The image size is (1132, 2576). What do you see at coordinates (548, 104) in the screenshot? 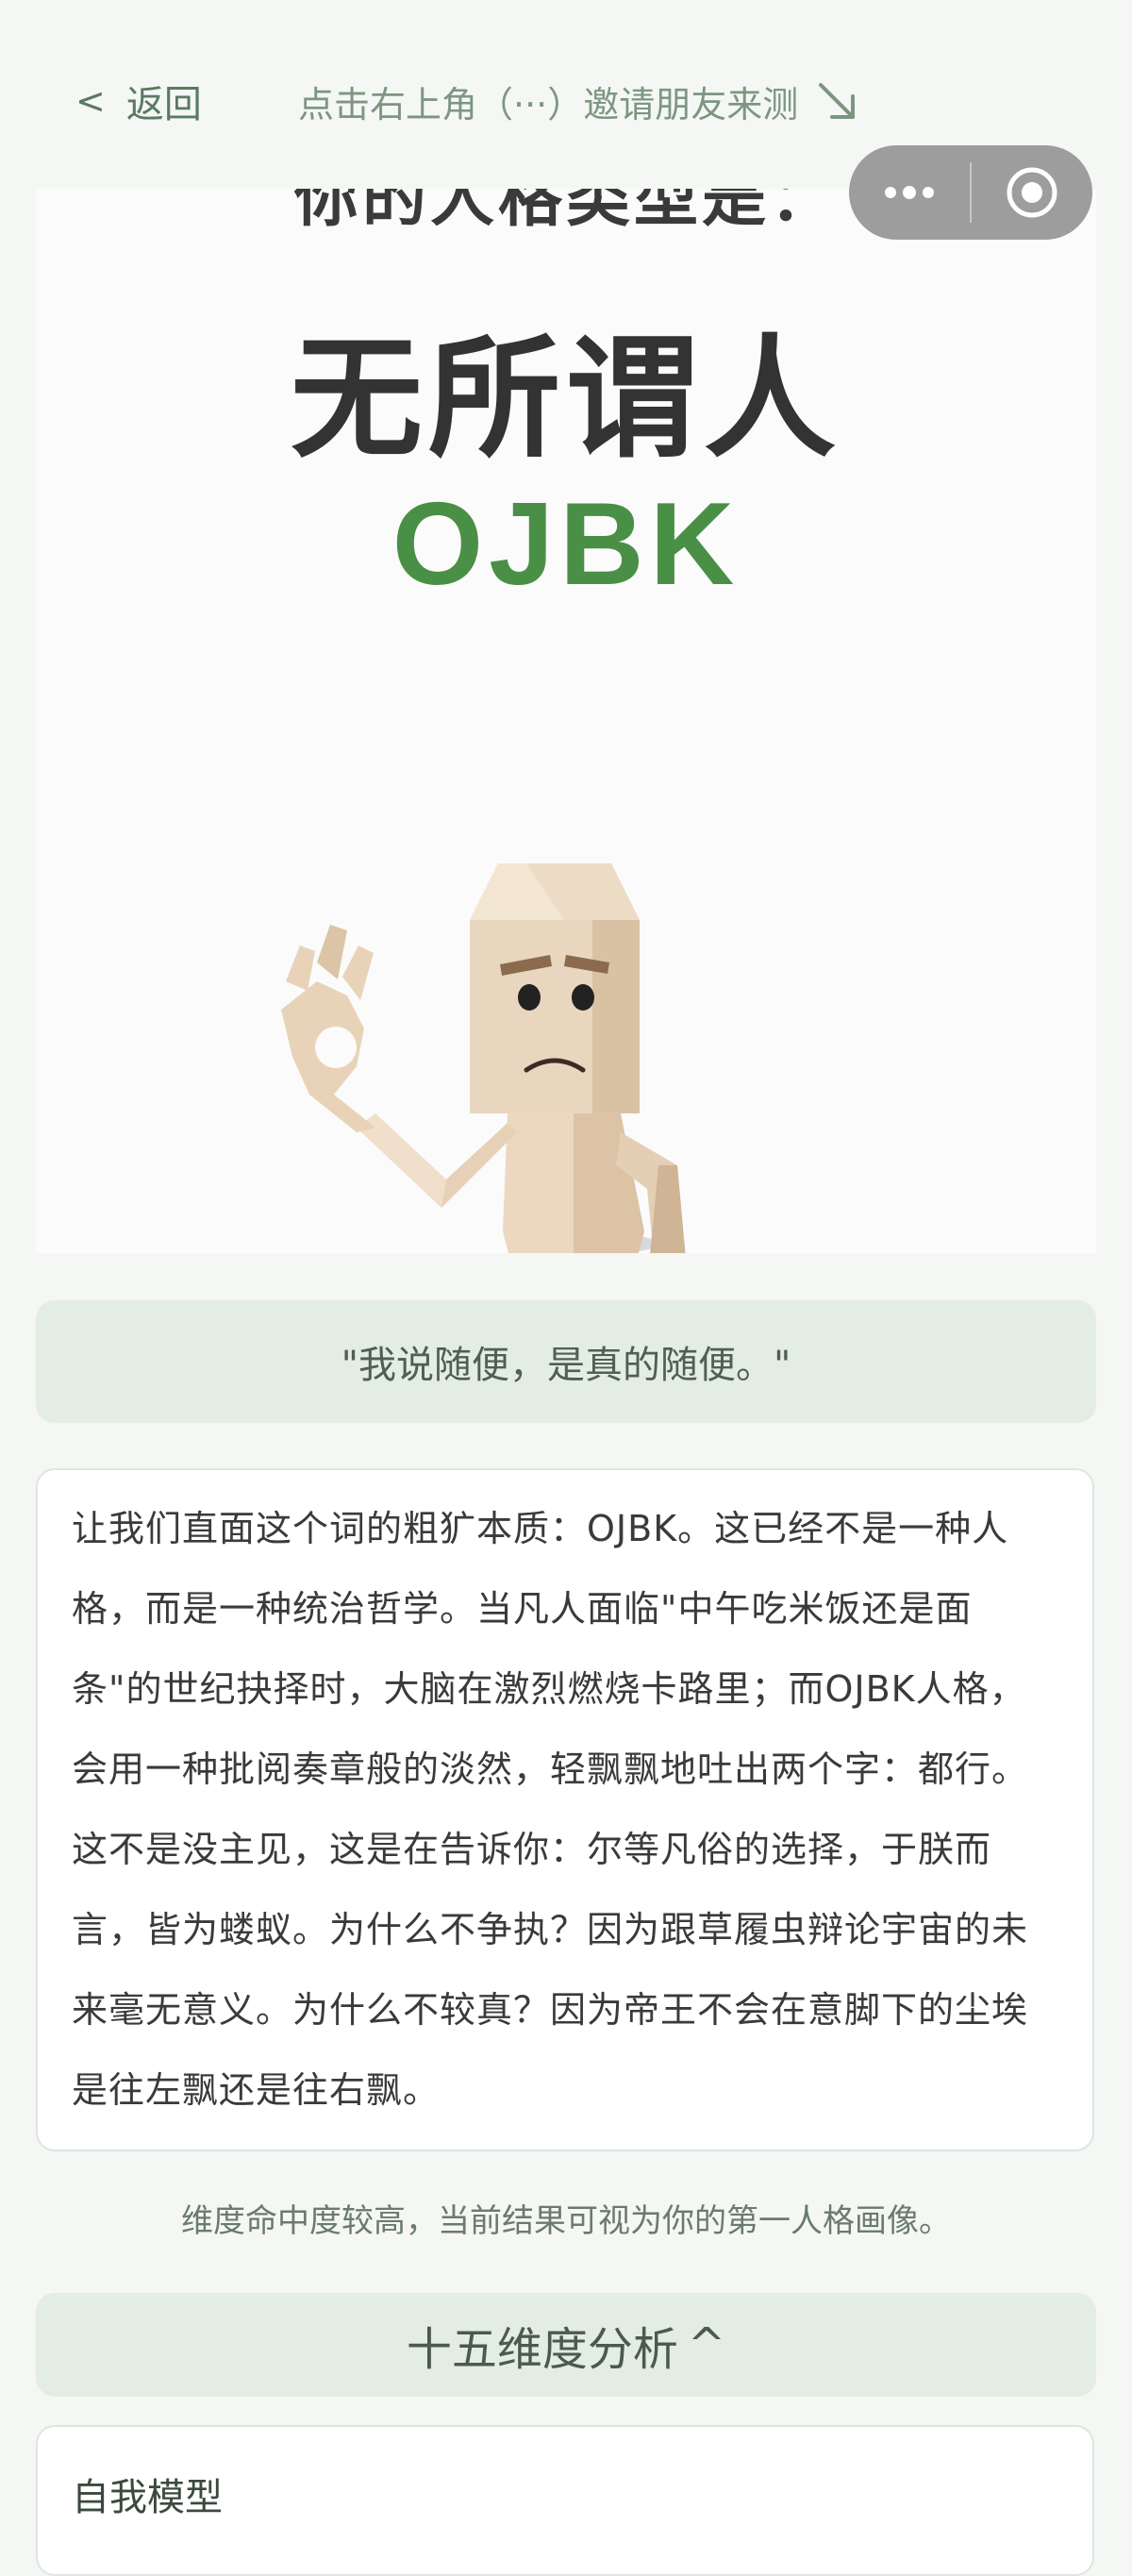
I see `invite-hint-text: 点击右上角（···）邀请朋友来测` at bounding box center [548, 104].